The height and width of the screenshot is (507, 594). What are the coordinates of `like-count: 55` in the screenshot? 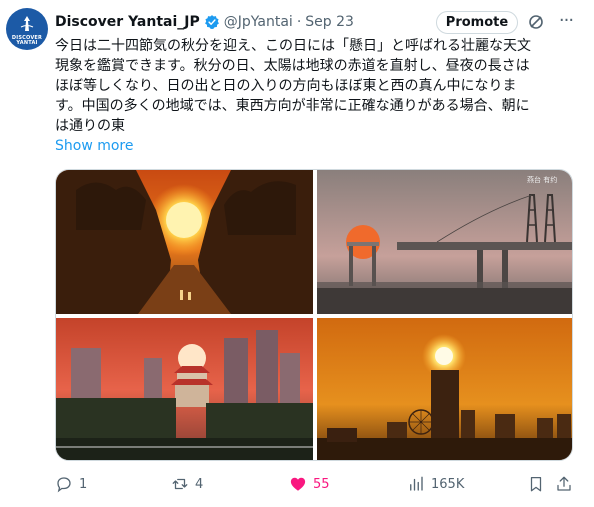 It's located at (321, 484).